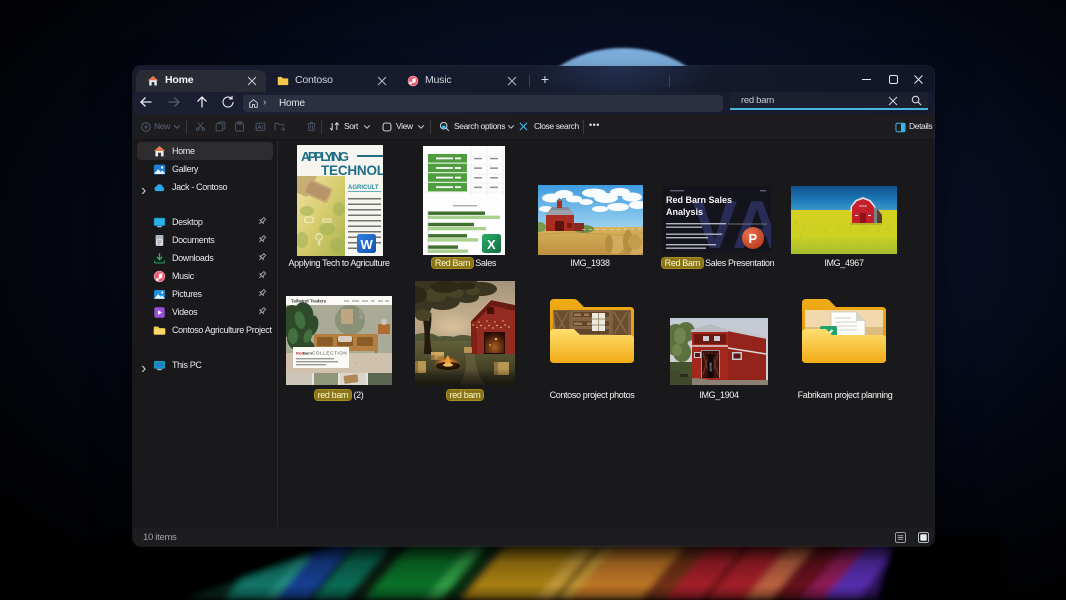 The width and height of the screenshot is (1066, 600). Describe the element at coordinates (367, 244) in the screenshot. I see `svg-text: W` at that location.